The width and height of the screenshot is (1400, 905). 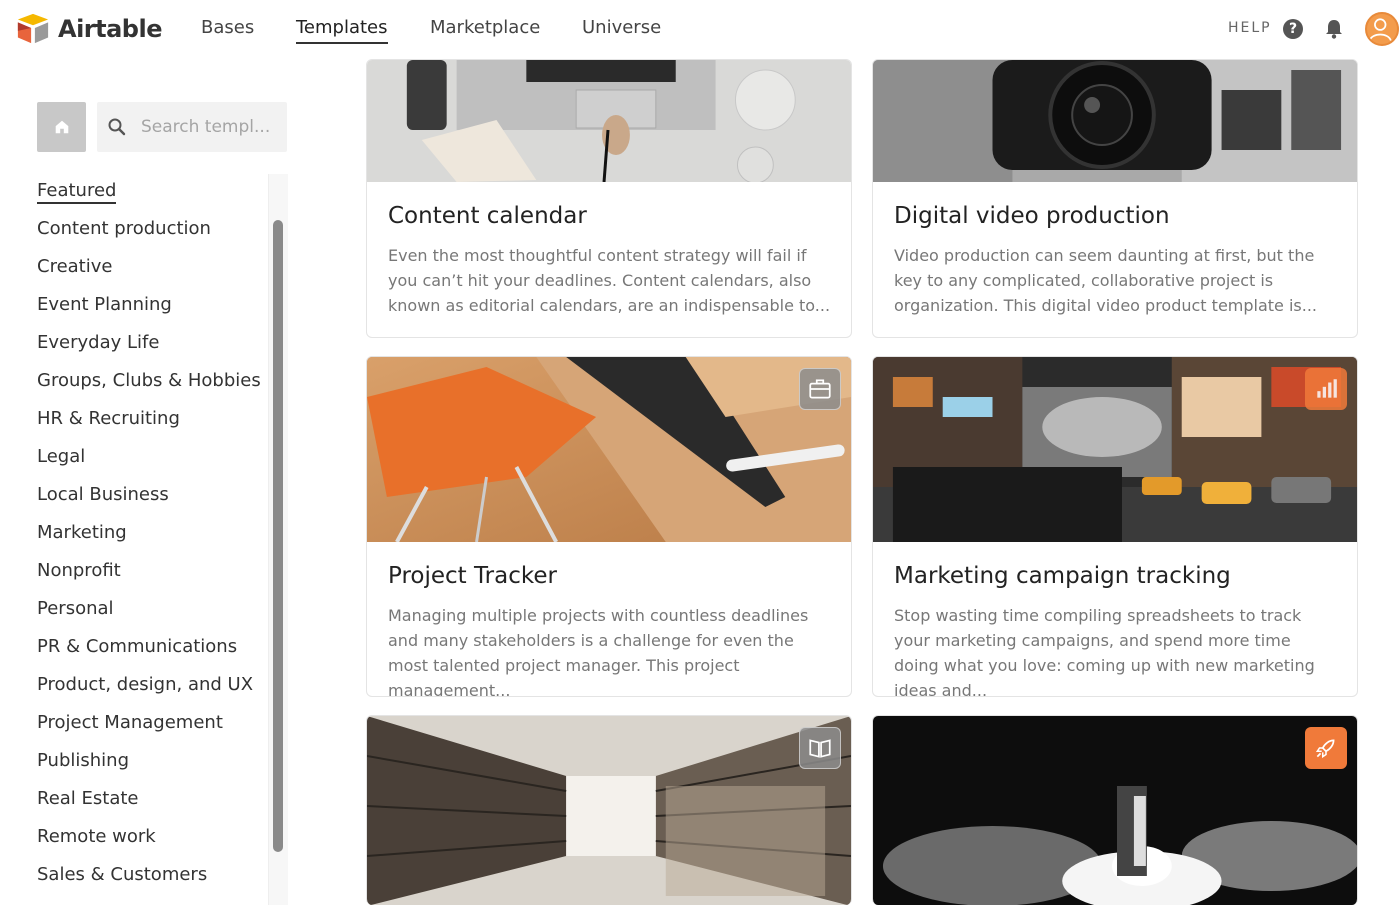 I want to click on template-card-library, so click(x=609, y=810).